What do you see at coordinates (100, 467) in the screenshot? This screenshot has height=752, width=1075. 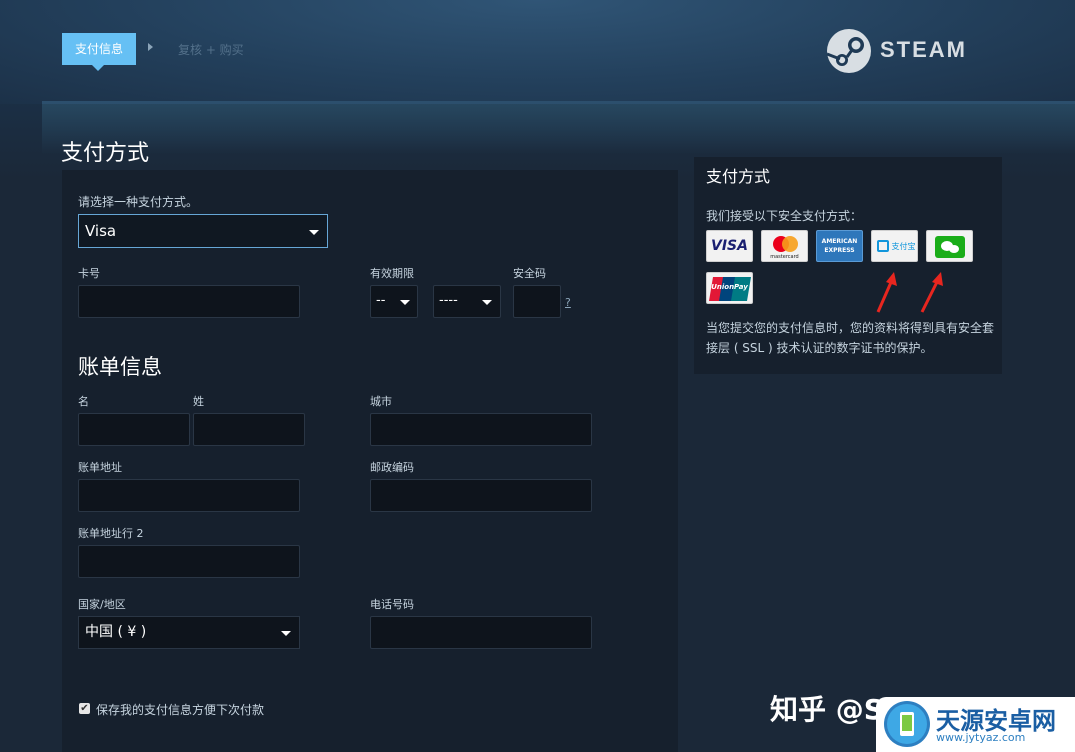 I see `address-label: 账单地址` at bounding box center [100, 467].